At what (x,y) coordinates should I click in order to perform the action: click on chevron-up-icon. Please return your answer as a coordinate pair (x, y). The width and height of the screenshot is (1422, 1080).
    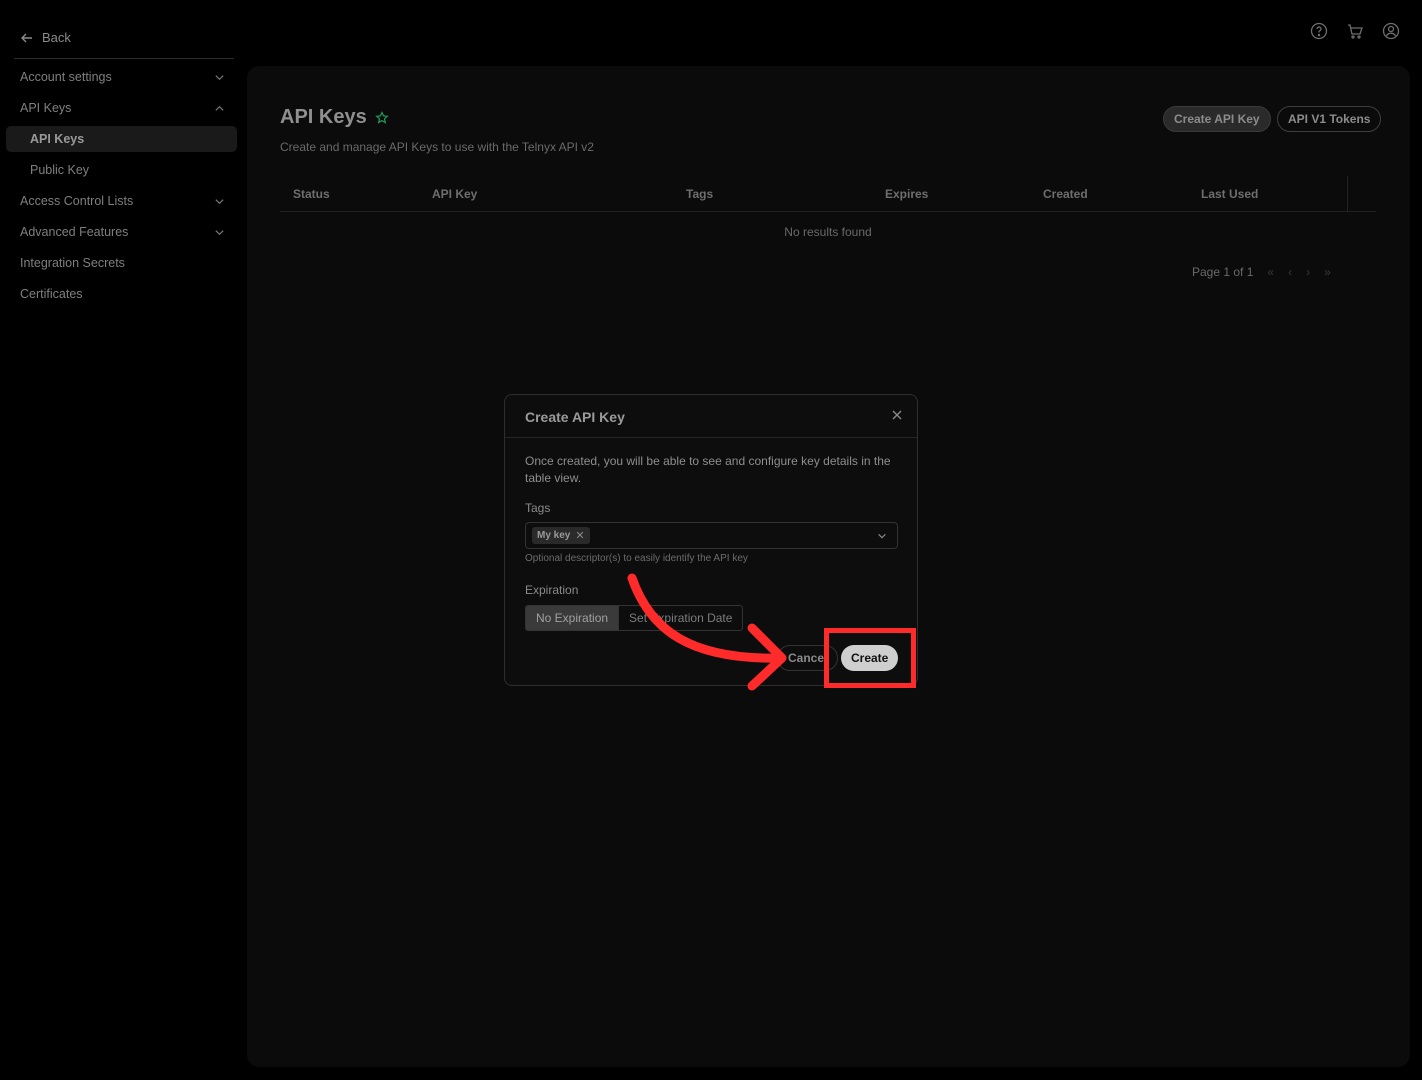
    Looking at the image, I should click on (219, 108).